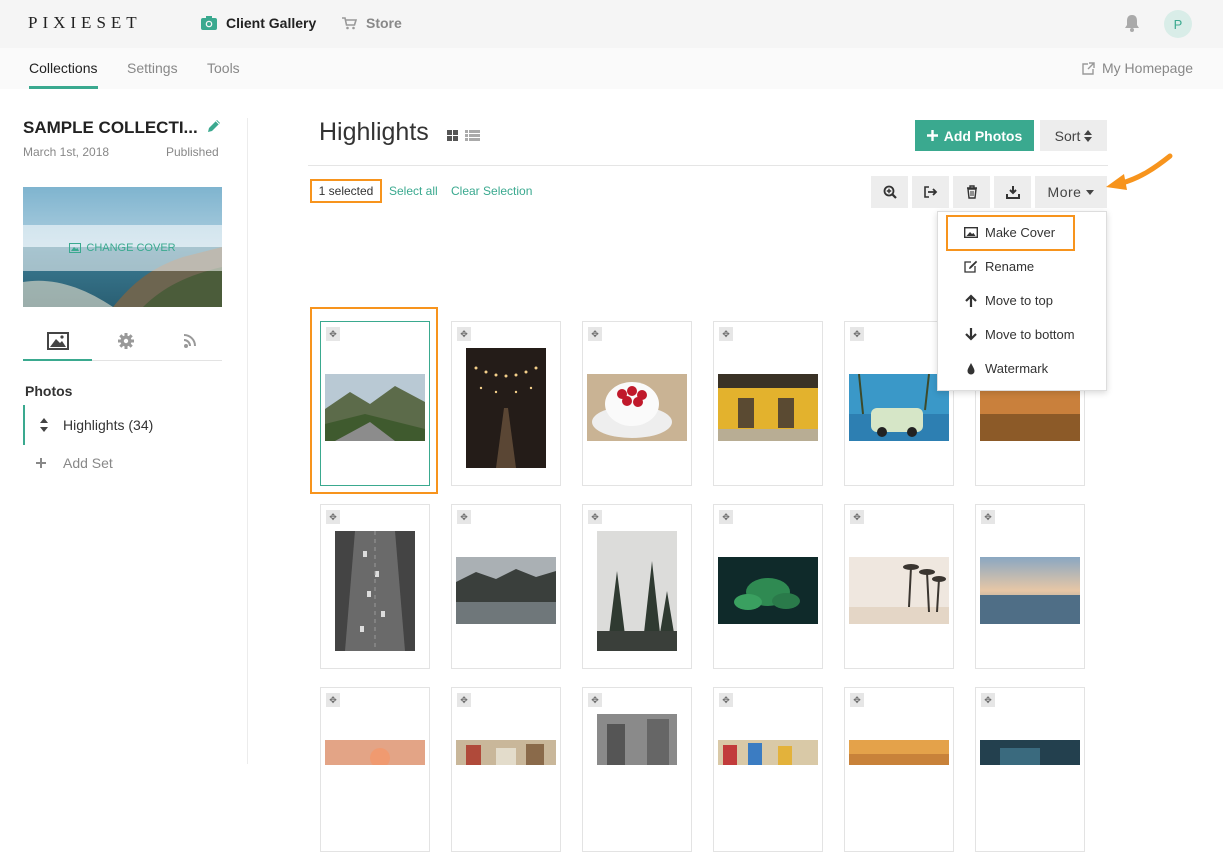 The height and width of the screenshot is (852, 1223). Describe the element at coordinates (1019, 334) in the screenshot. I see `menu-item-move-to-bottom: Move to bottom` at that location.